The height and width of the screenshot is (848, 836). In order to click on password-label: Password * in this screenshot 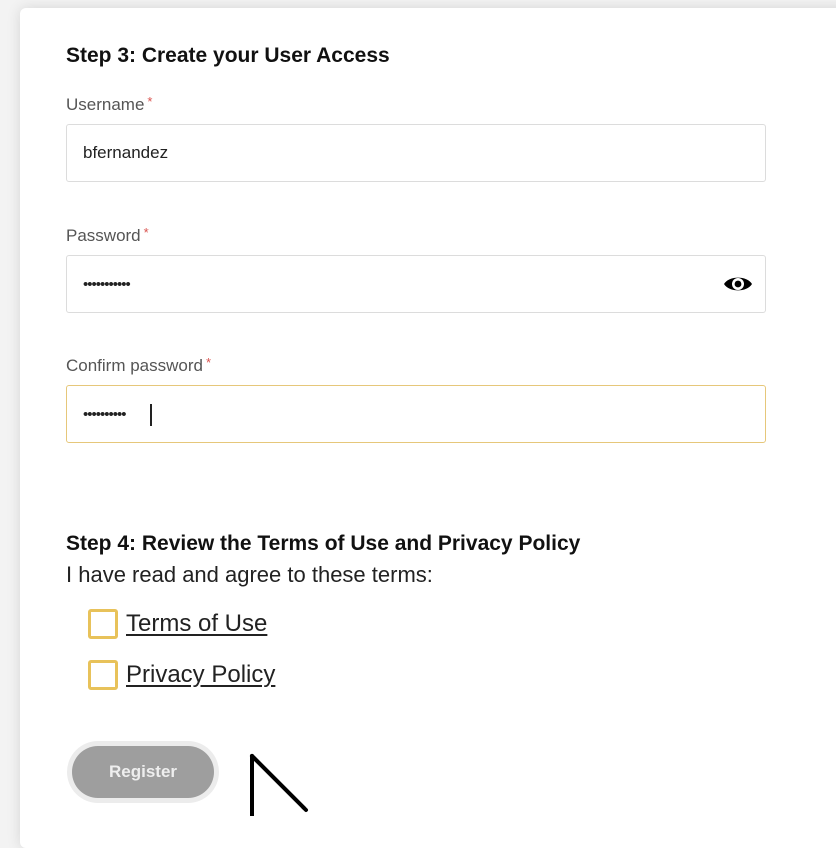, I will do `click(107, 235)`.